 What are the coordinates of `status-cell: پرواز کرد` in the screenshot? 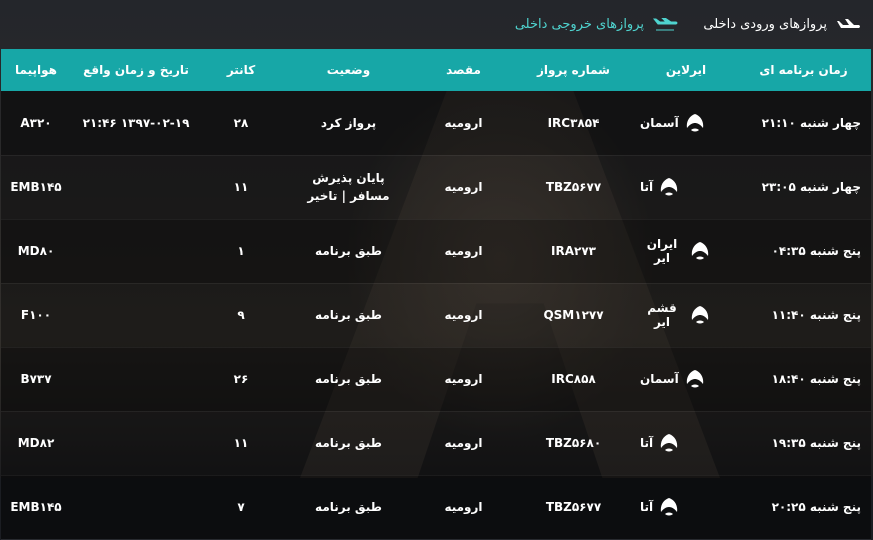 It's located at (348, 123).